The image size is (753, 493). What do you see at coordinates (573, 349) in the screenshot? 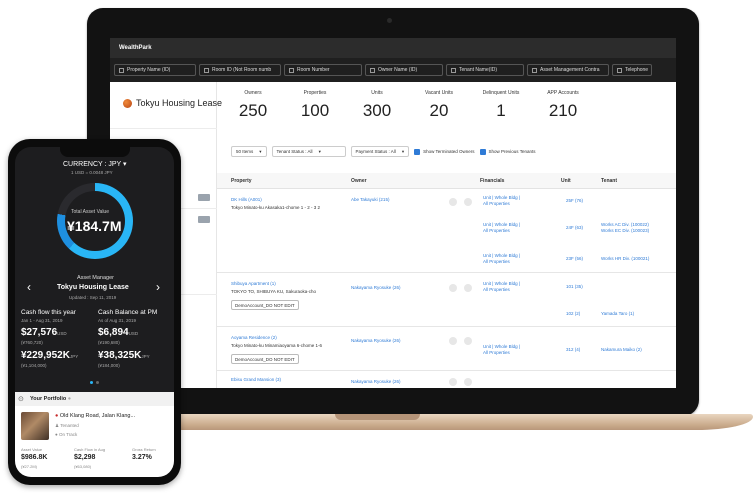
I see `unit-link: 312 (4)` at bounding box center [573, 349].